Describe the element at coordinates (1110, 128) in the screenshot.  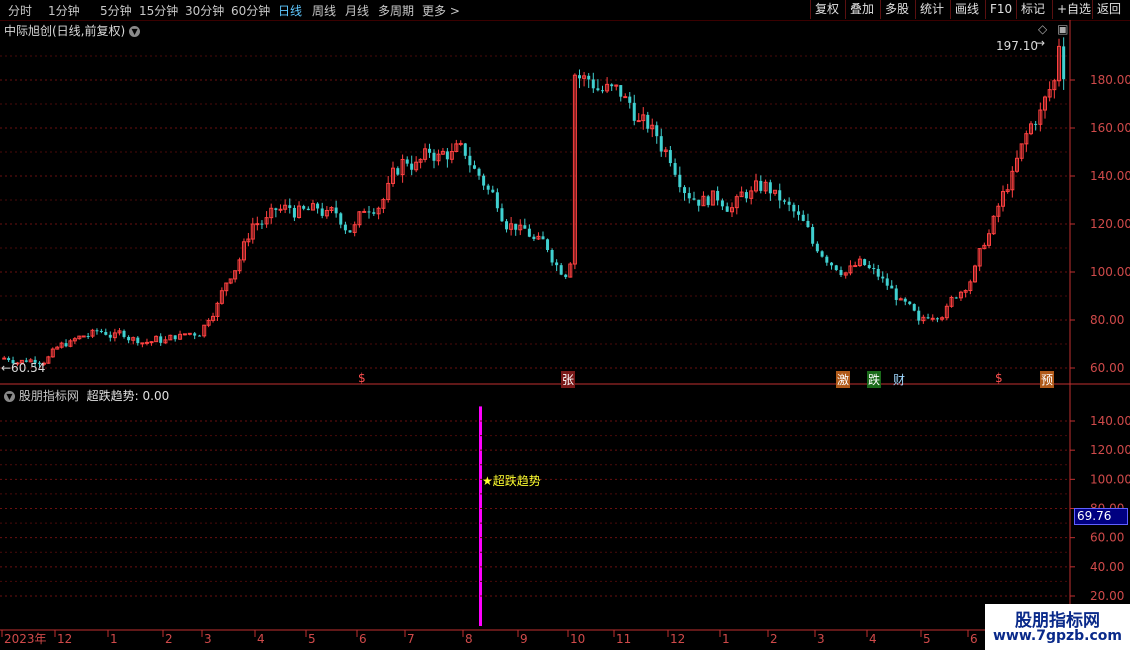
I see `y-tick-label: 160.00` at that location.